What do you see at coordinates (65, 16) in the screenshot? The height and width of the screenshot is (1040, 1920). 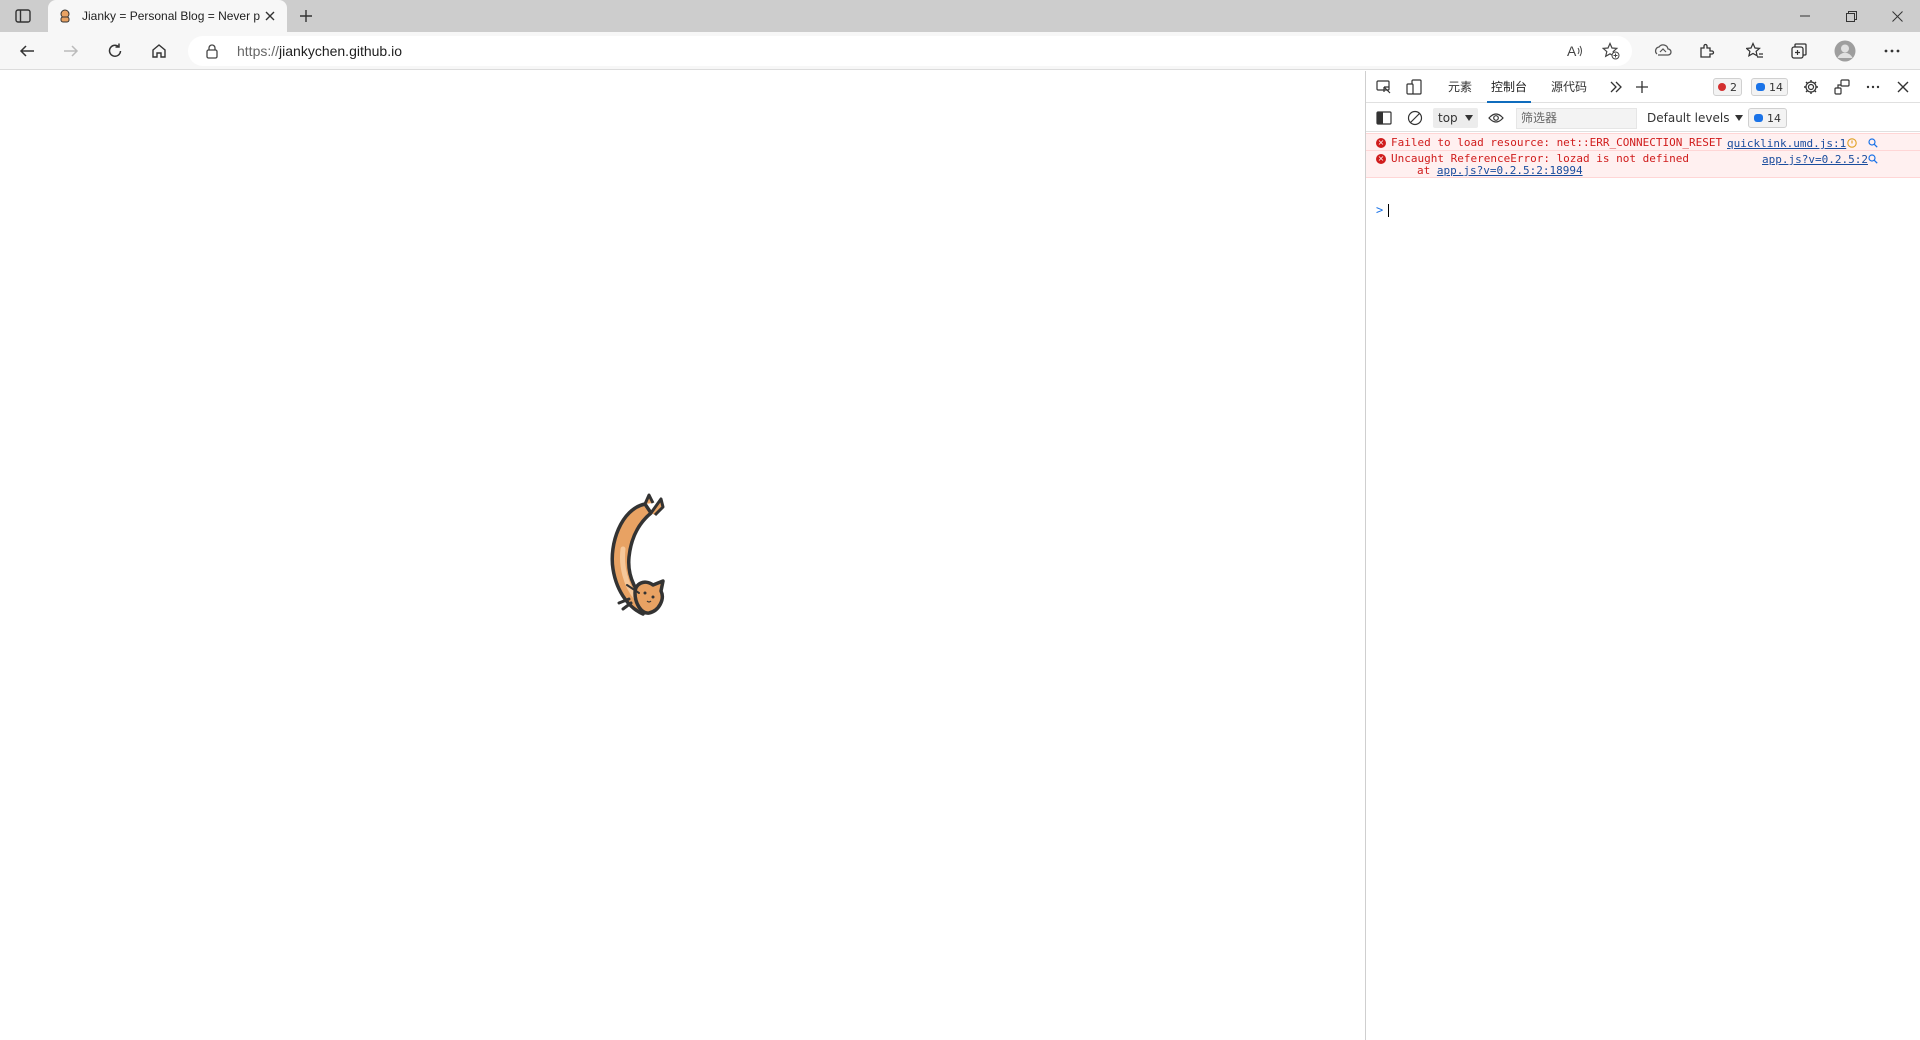 I see `favicon-icon` at bounding box center [65, 16].